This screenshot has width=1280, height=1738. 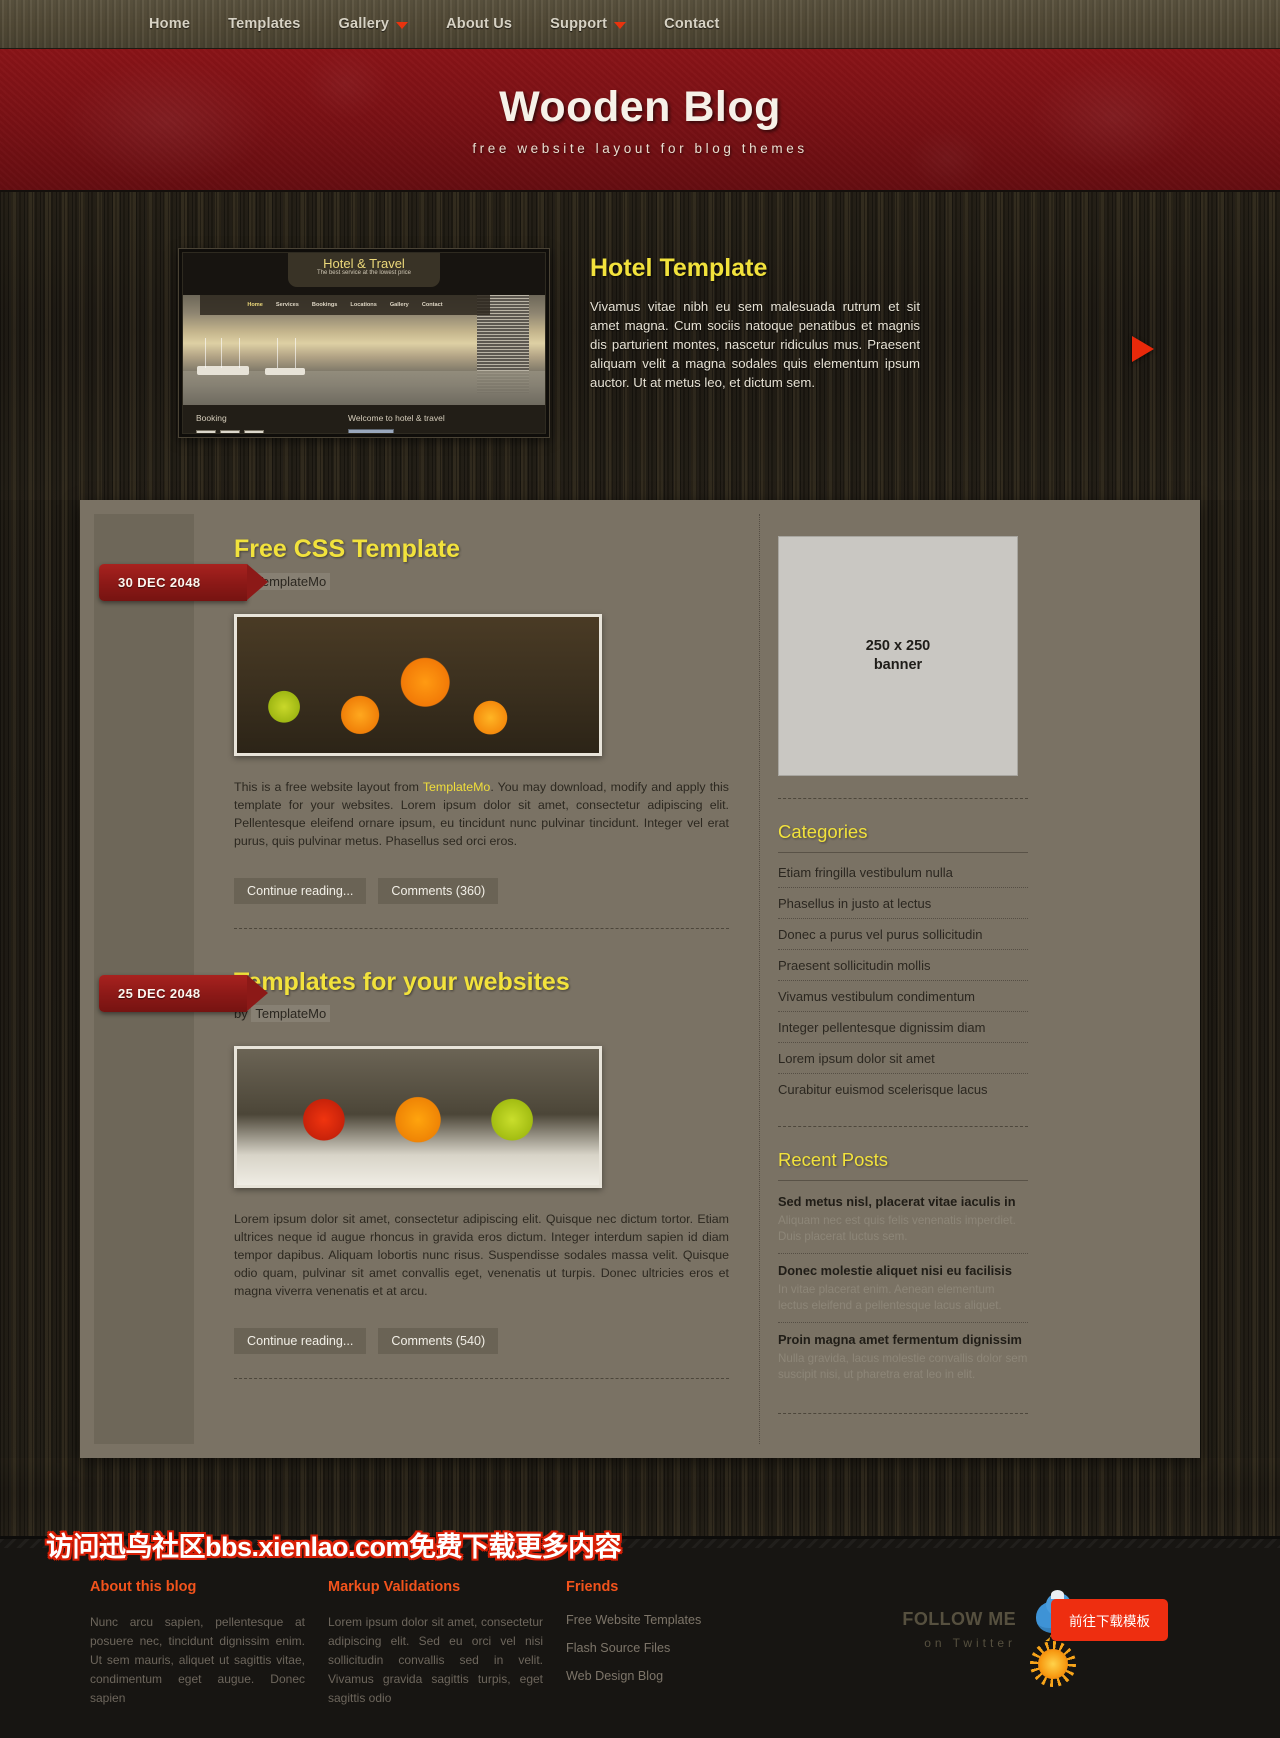 I want to click on sidebar-divider, so click(x=903, y=1413).